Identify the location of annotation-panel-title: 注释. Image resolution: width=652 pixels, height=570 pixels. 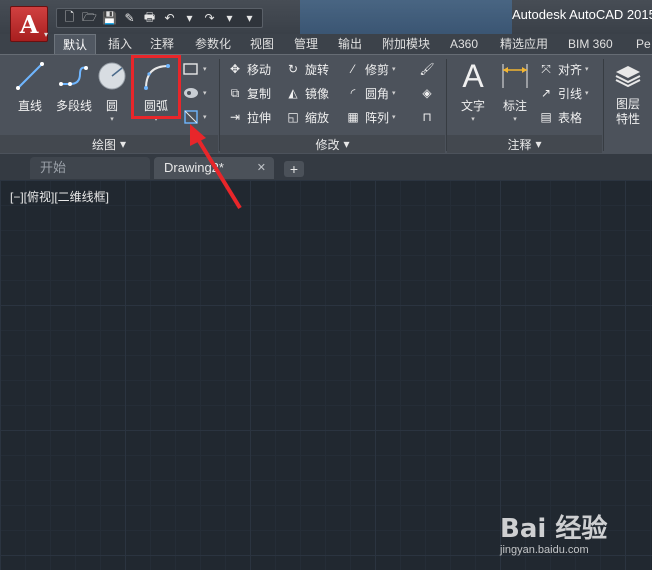
(519, 144).